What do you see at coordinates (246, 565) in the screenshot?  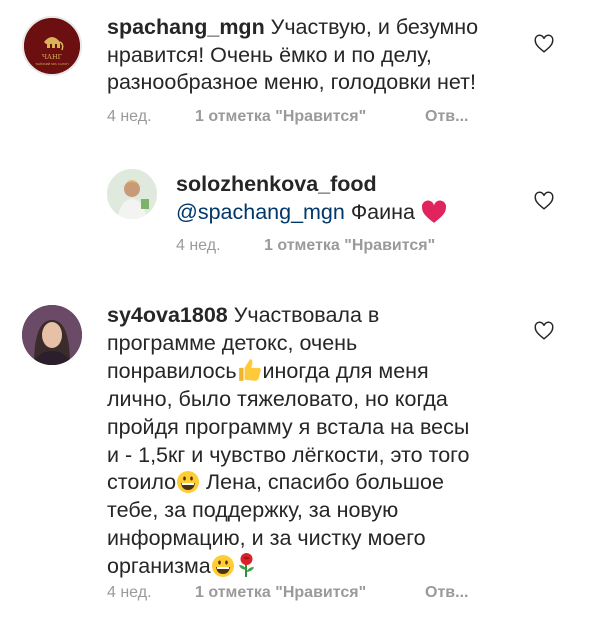 I see `rose-icon` at bounding box center [246, 565].